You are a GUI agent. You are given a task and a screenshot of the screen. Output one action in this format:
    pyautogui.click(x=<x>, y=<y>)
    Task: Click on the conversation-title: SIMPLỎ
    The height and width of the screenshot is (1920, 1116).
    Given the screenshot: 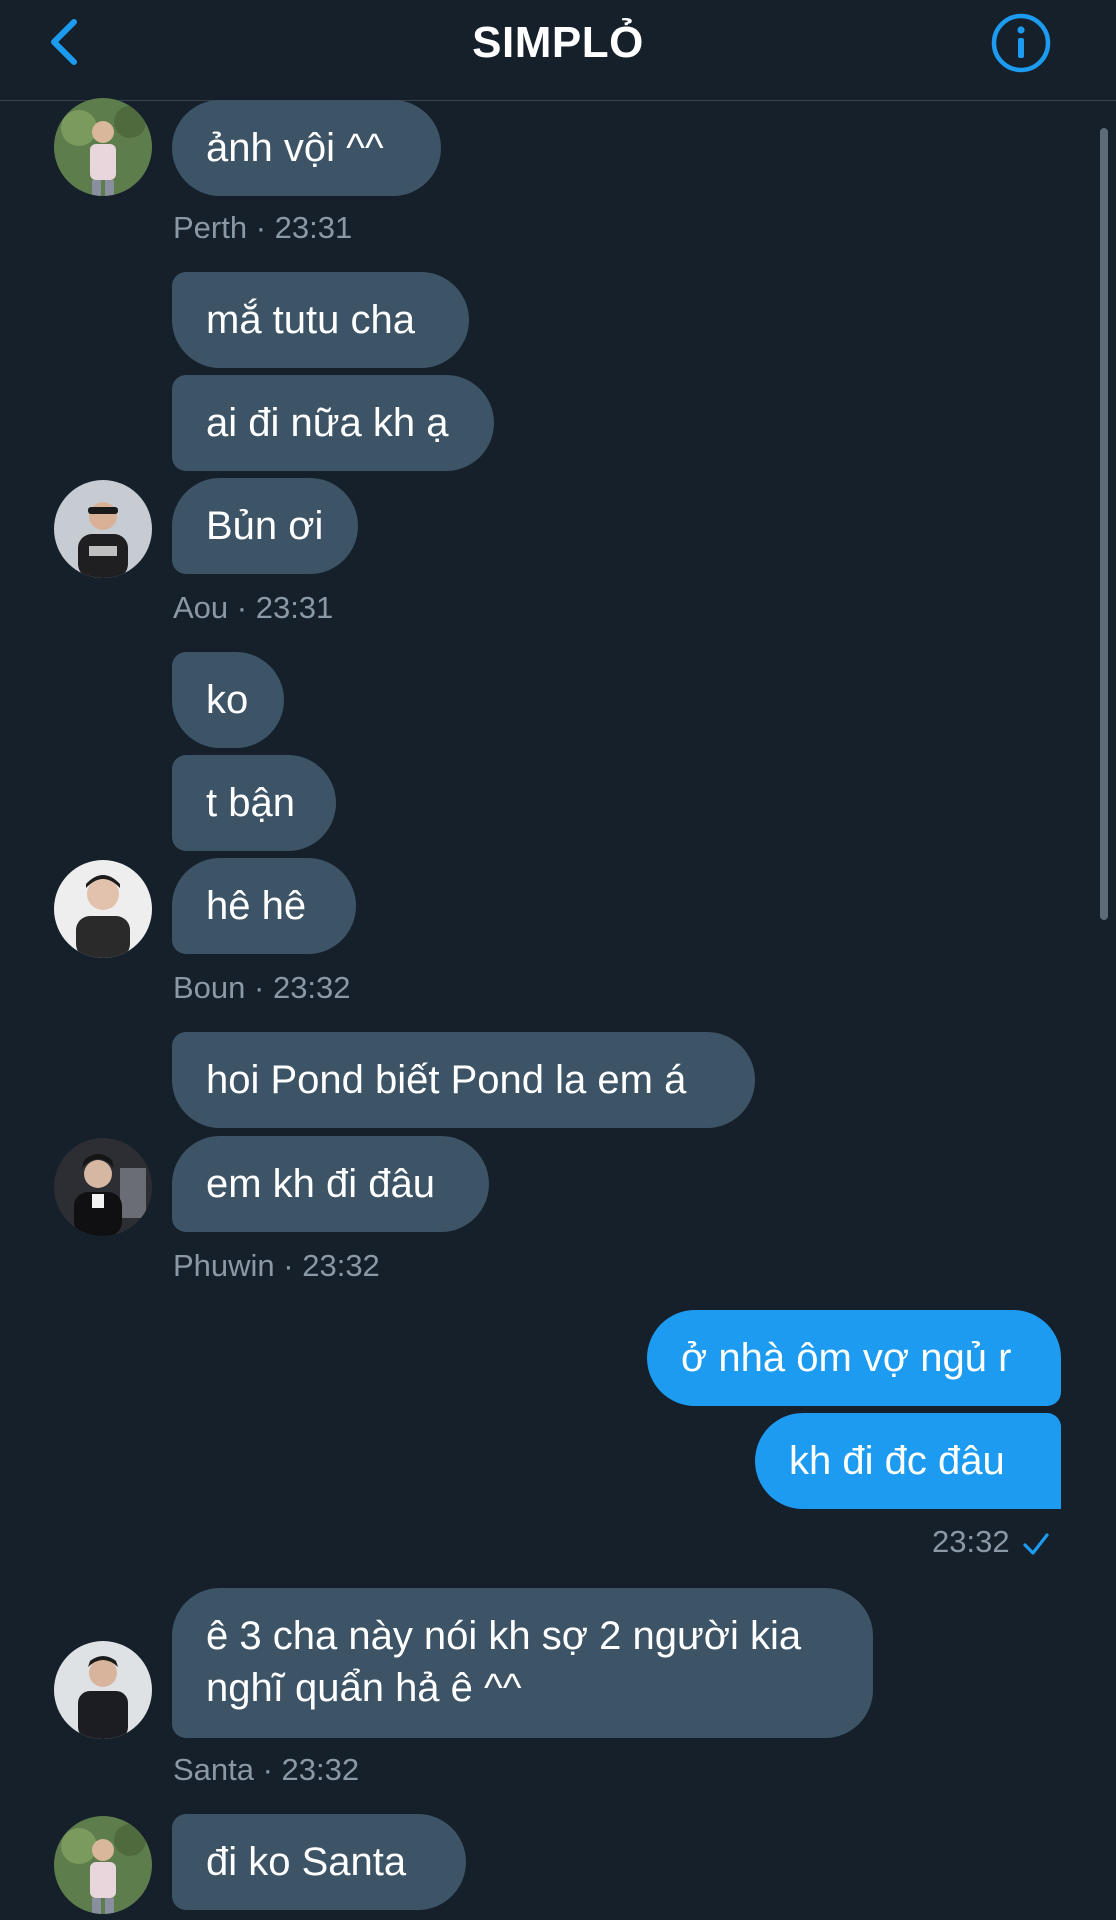 What is the action you would take?
    pyautogui.click(x=558, y=42)
    